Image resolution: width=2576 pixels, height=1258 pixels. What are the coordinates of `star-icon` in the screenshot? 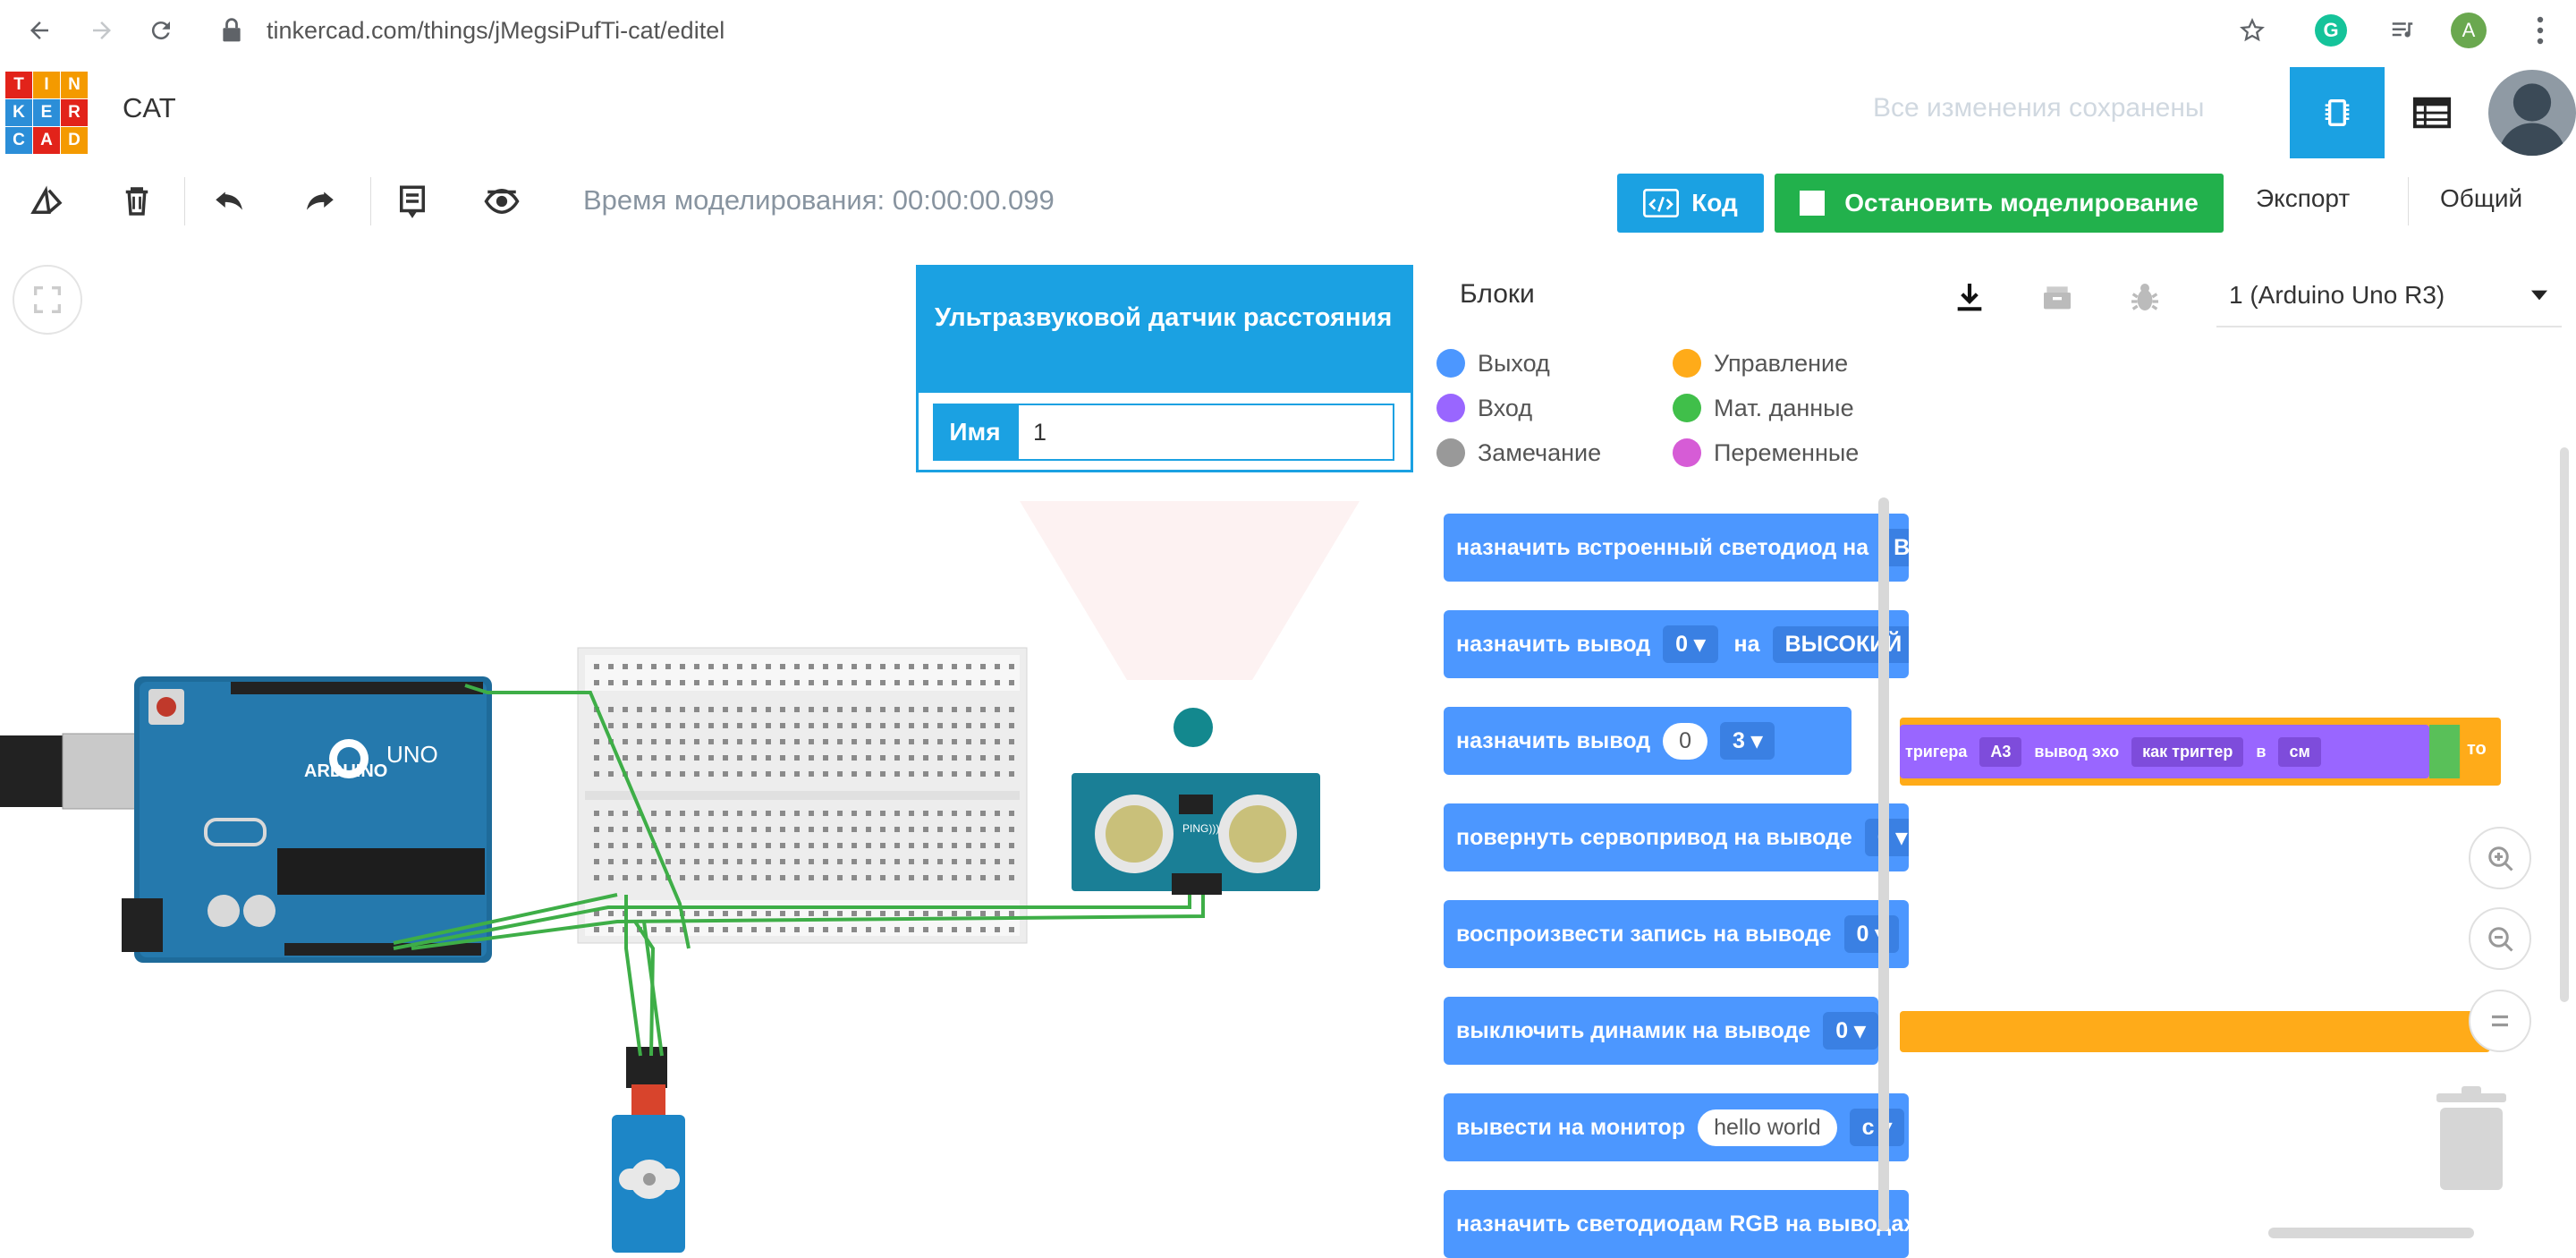 It's located at (2252, 30).